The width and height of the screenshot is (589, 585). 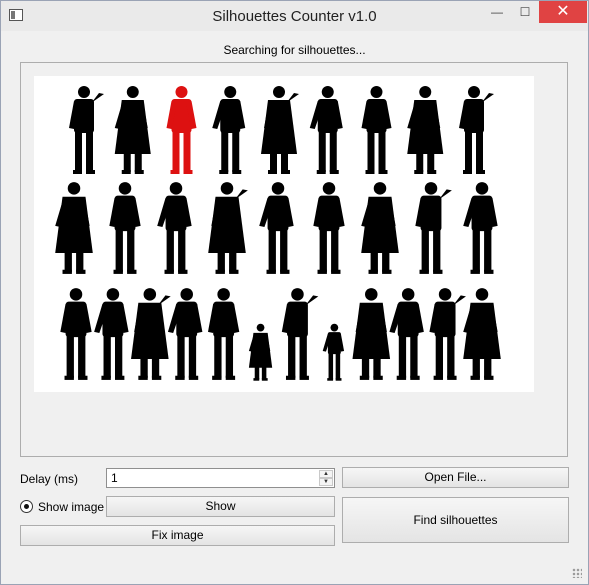 I want to click on delay-label: Delay (ms), so click(x=49, y=479).